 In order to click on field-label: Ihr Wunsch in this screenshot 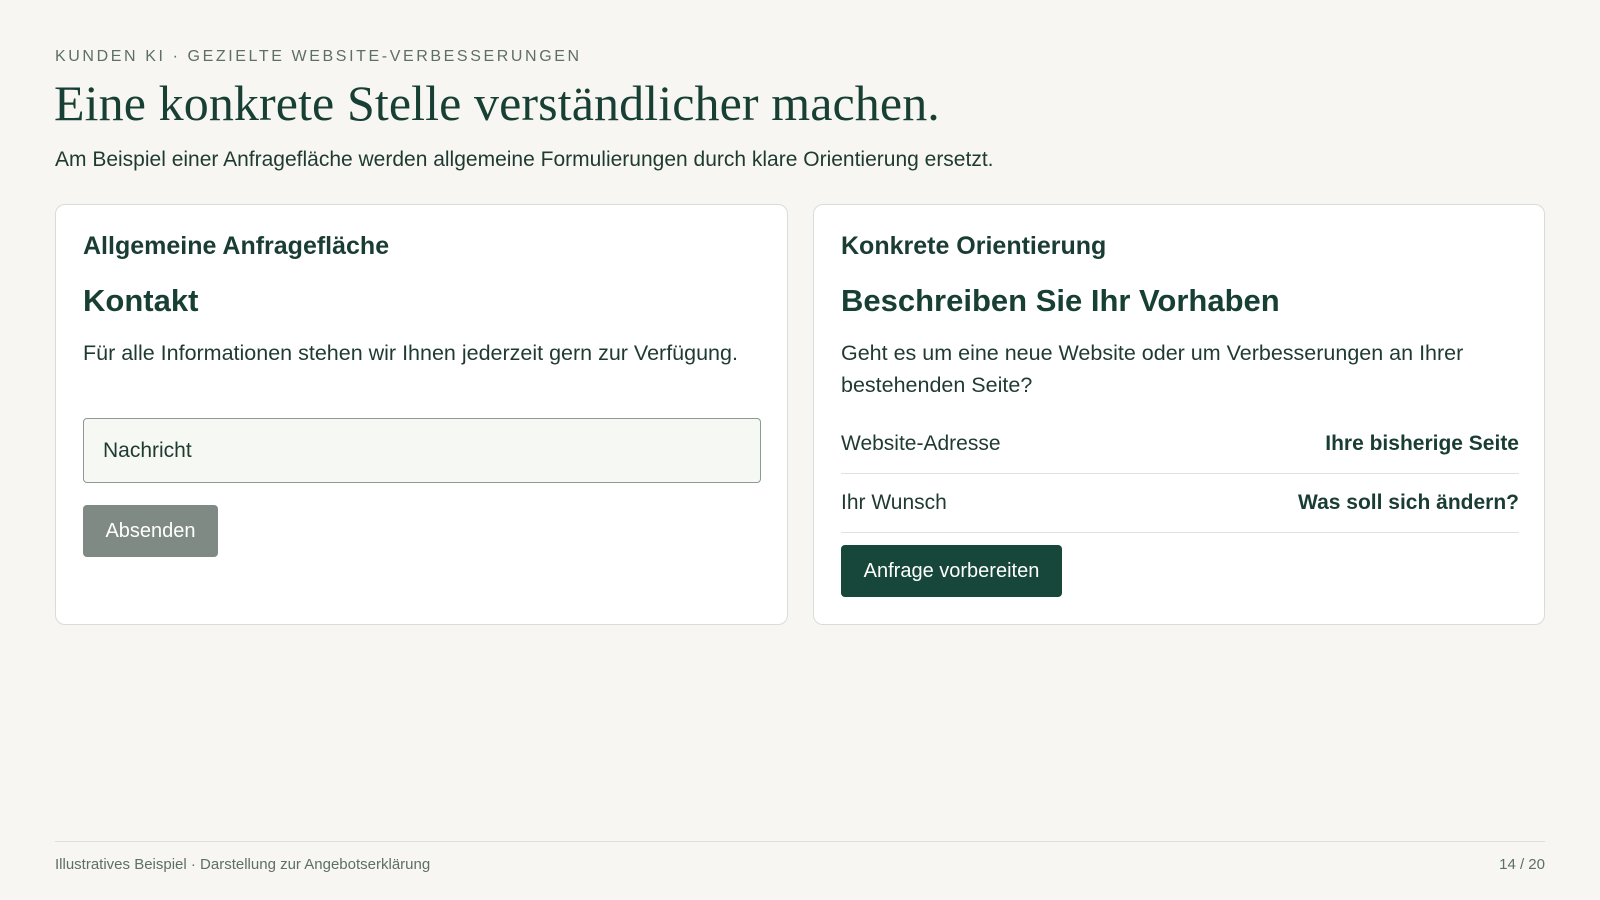, I will do `click(894, 502)`.